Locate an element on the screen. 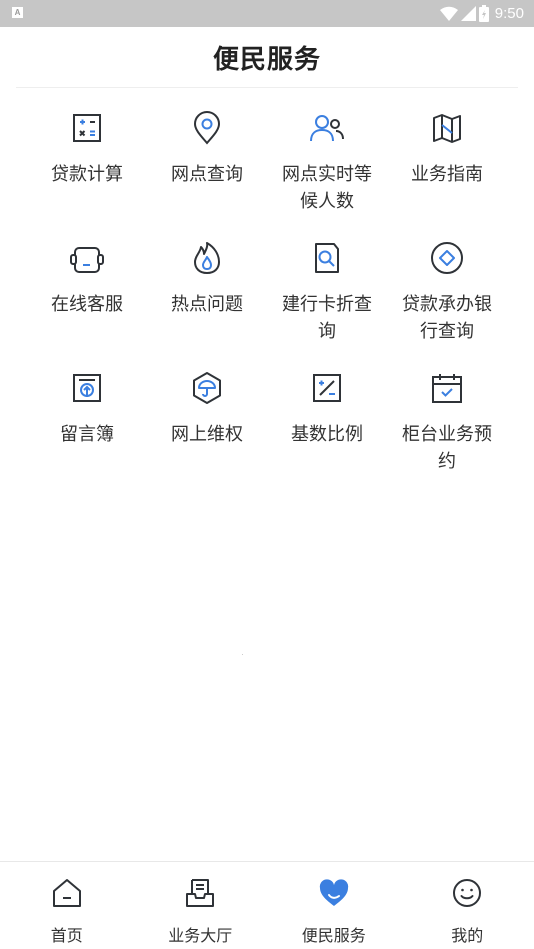 This screenshot has height=949, width=534. app-notification-icon: A is located at coordinates (17, 12).